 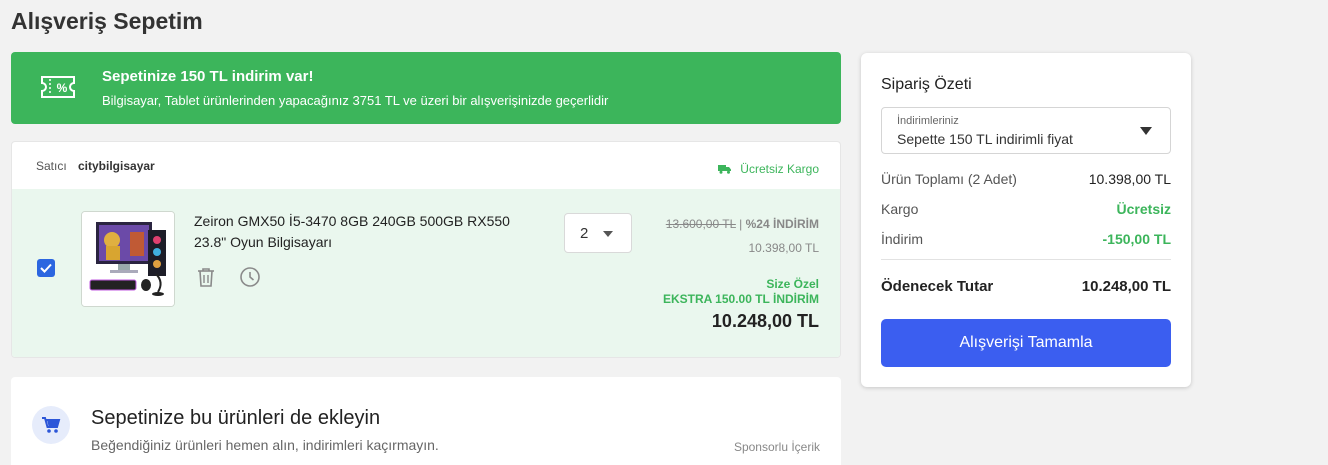 What do you see at coordinates (900, 209) in the screenshot?
I see `cargo-label: Kargo` at bounding box center [900, 209].